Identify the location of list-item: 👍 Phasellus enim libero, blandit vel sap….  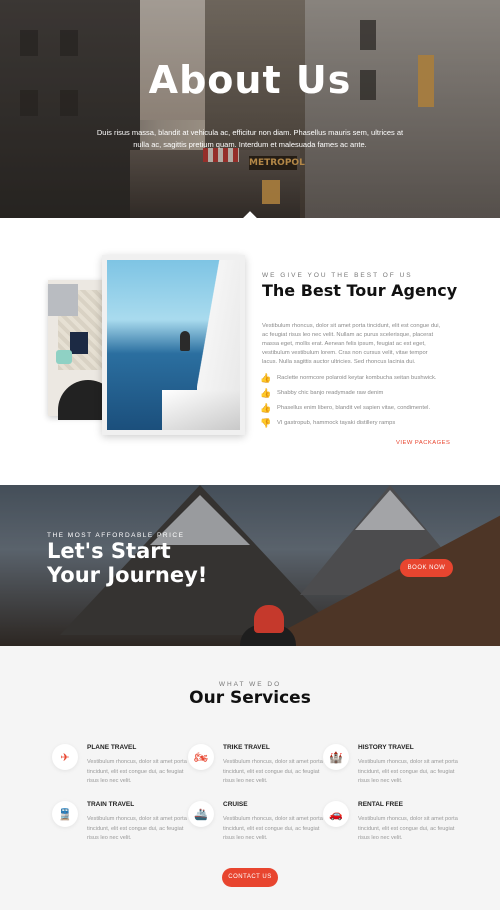
(360, 407).